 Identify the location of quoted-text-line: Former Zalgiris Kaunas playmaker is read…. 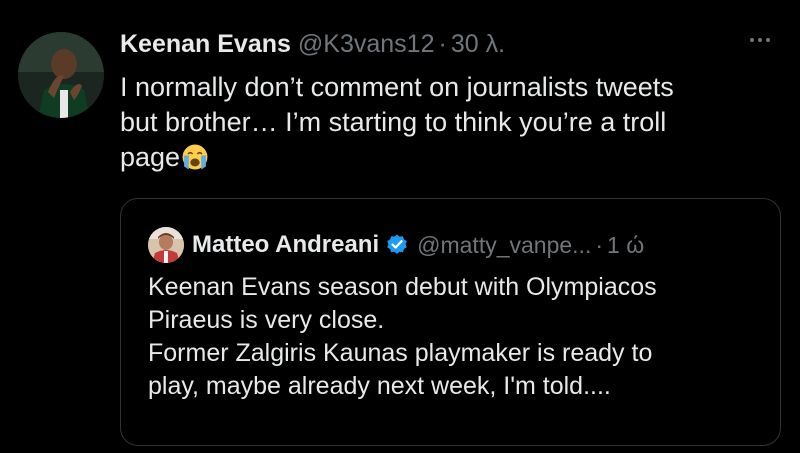
(400, 353).